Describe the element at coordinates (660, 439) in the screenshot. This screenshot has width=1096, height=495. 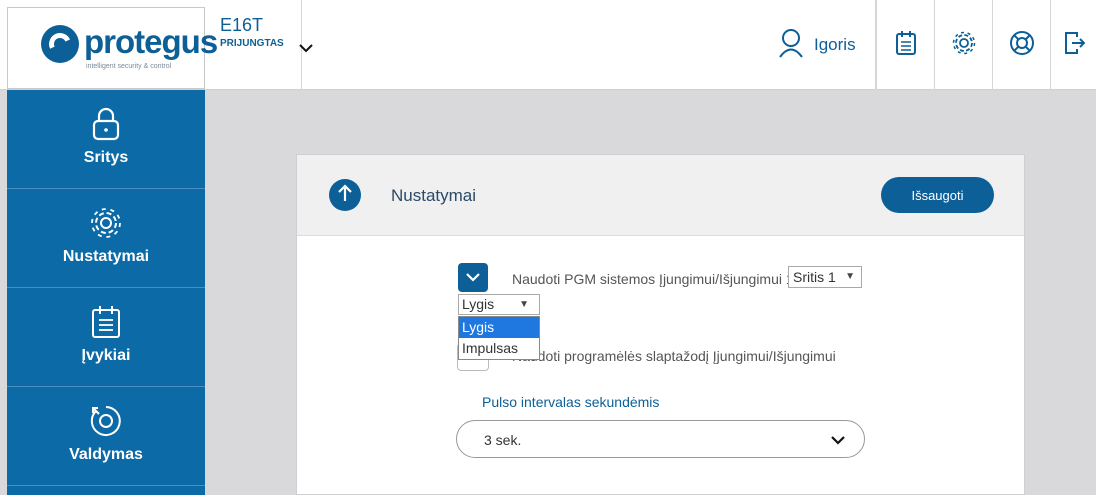
I see `pulse-interval-select: 3 sek.` at that location.